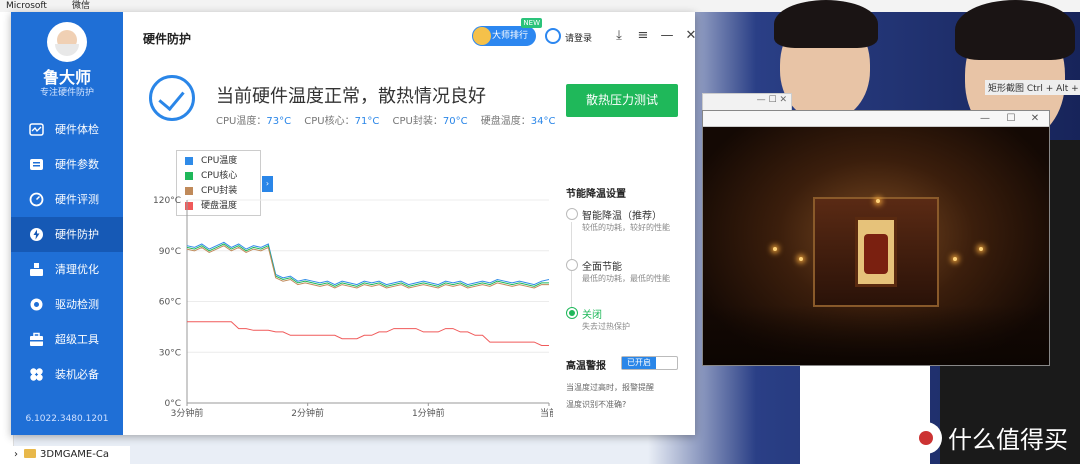 The height and width of the screenshot is (464, 1080). Describe the element at coordinates (747, 102) in the screenshot. I see `background-window-titlebar: — ☐ ✕` at that location.